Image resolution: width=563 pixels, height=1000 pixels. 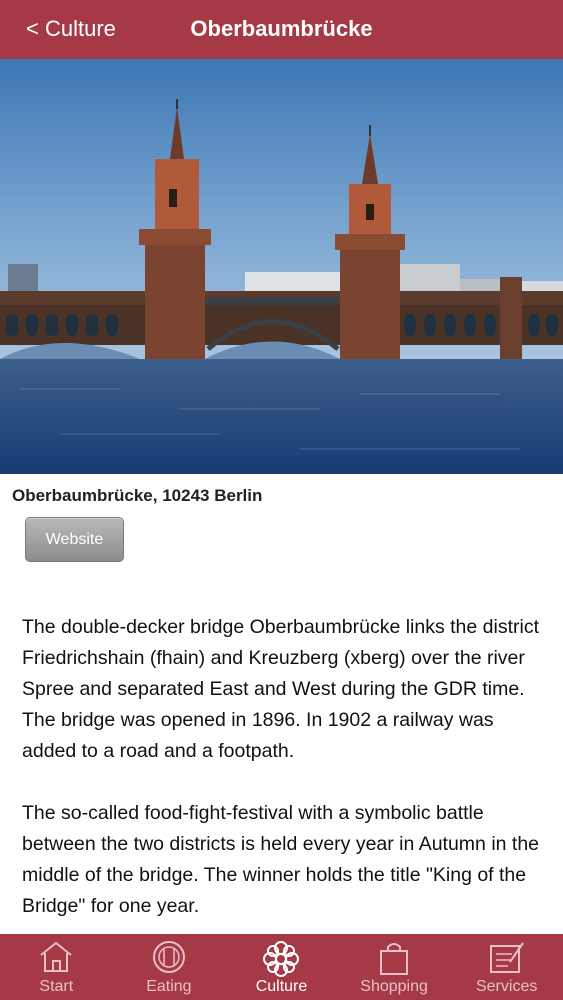 What do you see at coordinates (394, 959) in the screenshot?
I see `bag-icon` at bounding box center [394, 959].